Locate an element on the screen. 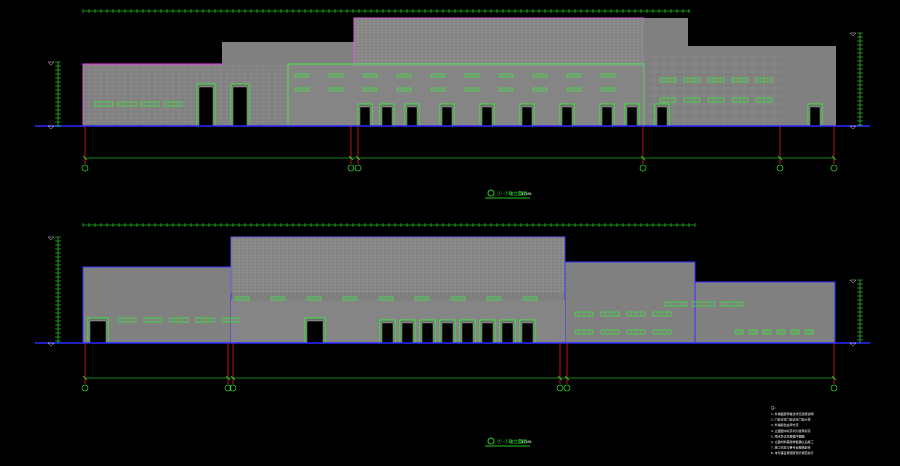 Image resolution: width=900 pixels, height=466 pixels. elev1-scale: 1:100 is located at coordinates (526, 194).